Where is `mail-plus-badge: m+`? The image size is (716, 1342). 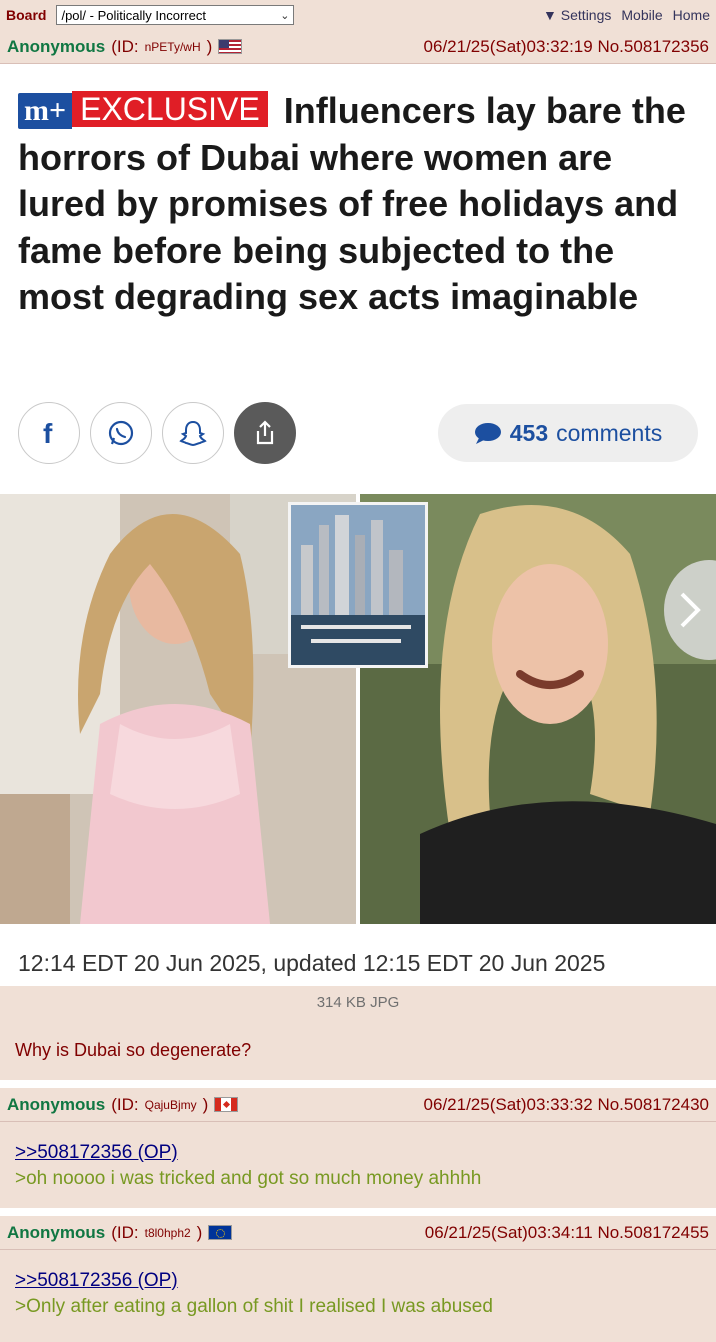
mail-plus-badge: m+ is located at coordinates (45, 111).